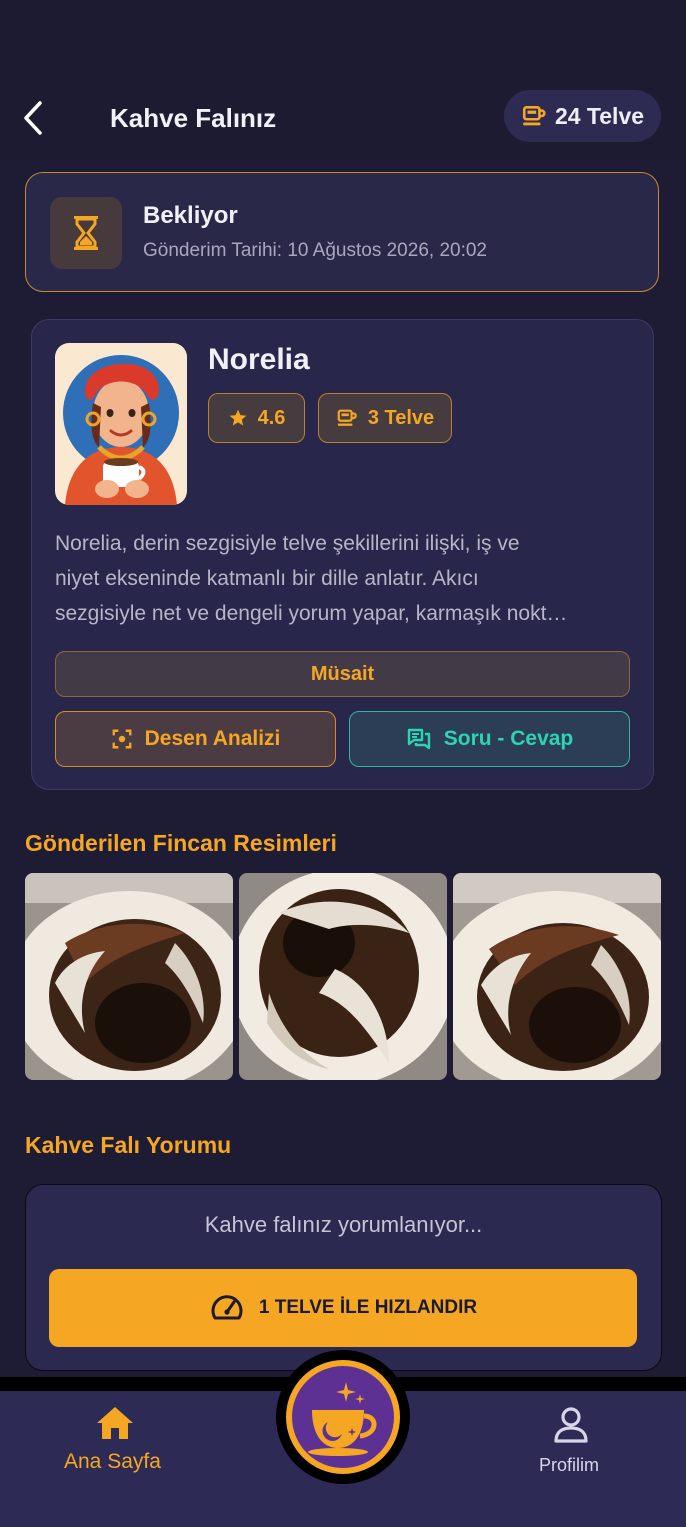 The width and height of the screenshot is (686, 1527). I want to click on reader-name: Norelia, so click(259, 359).